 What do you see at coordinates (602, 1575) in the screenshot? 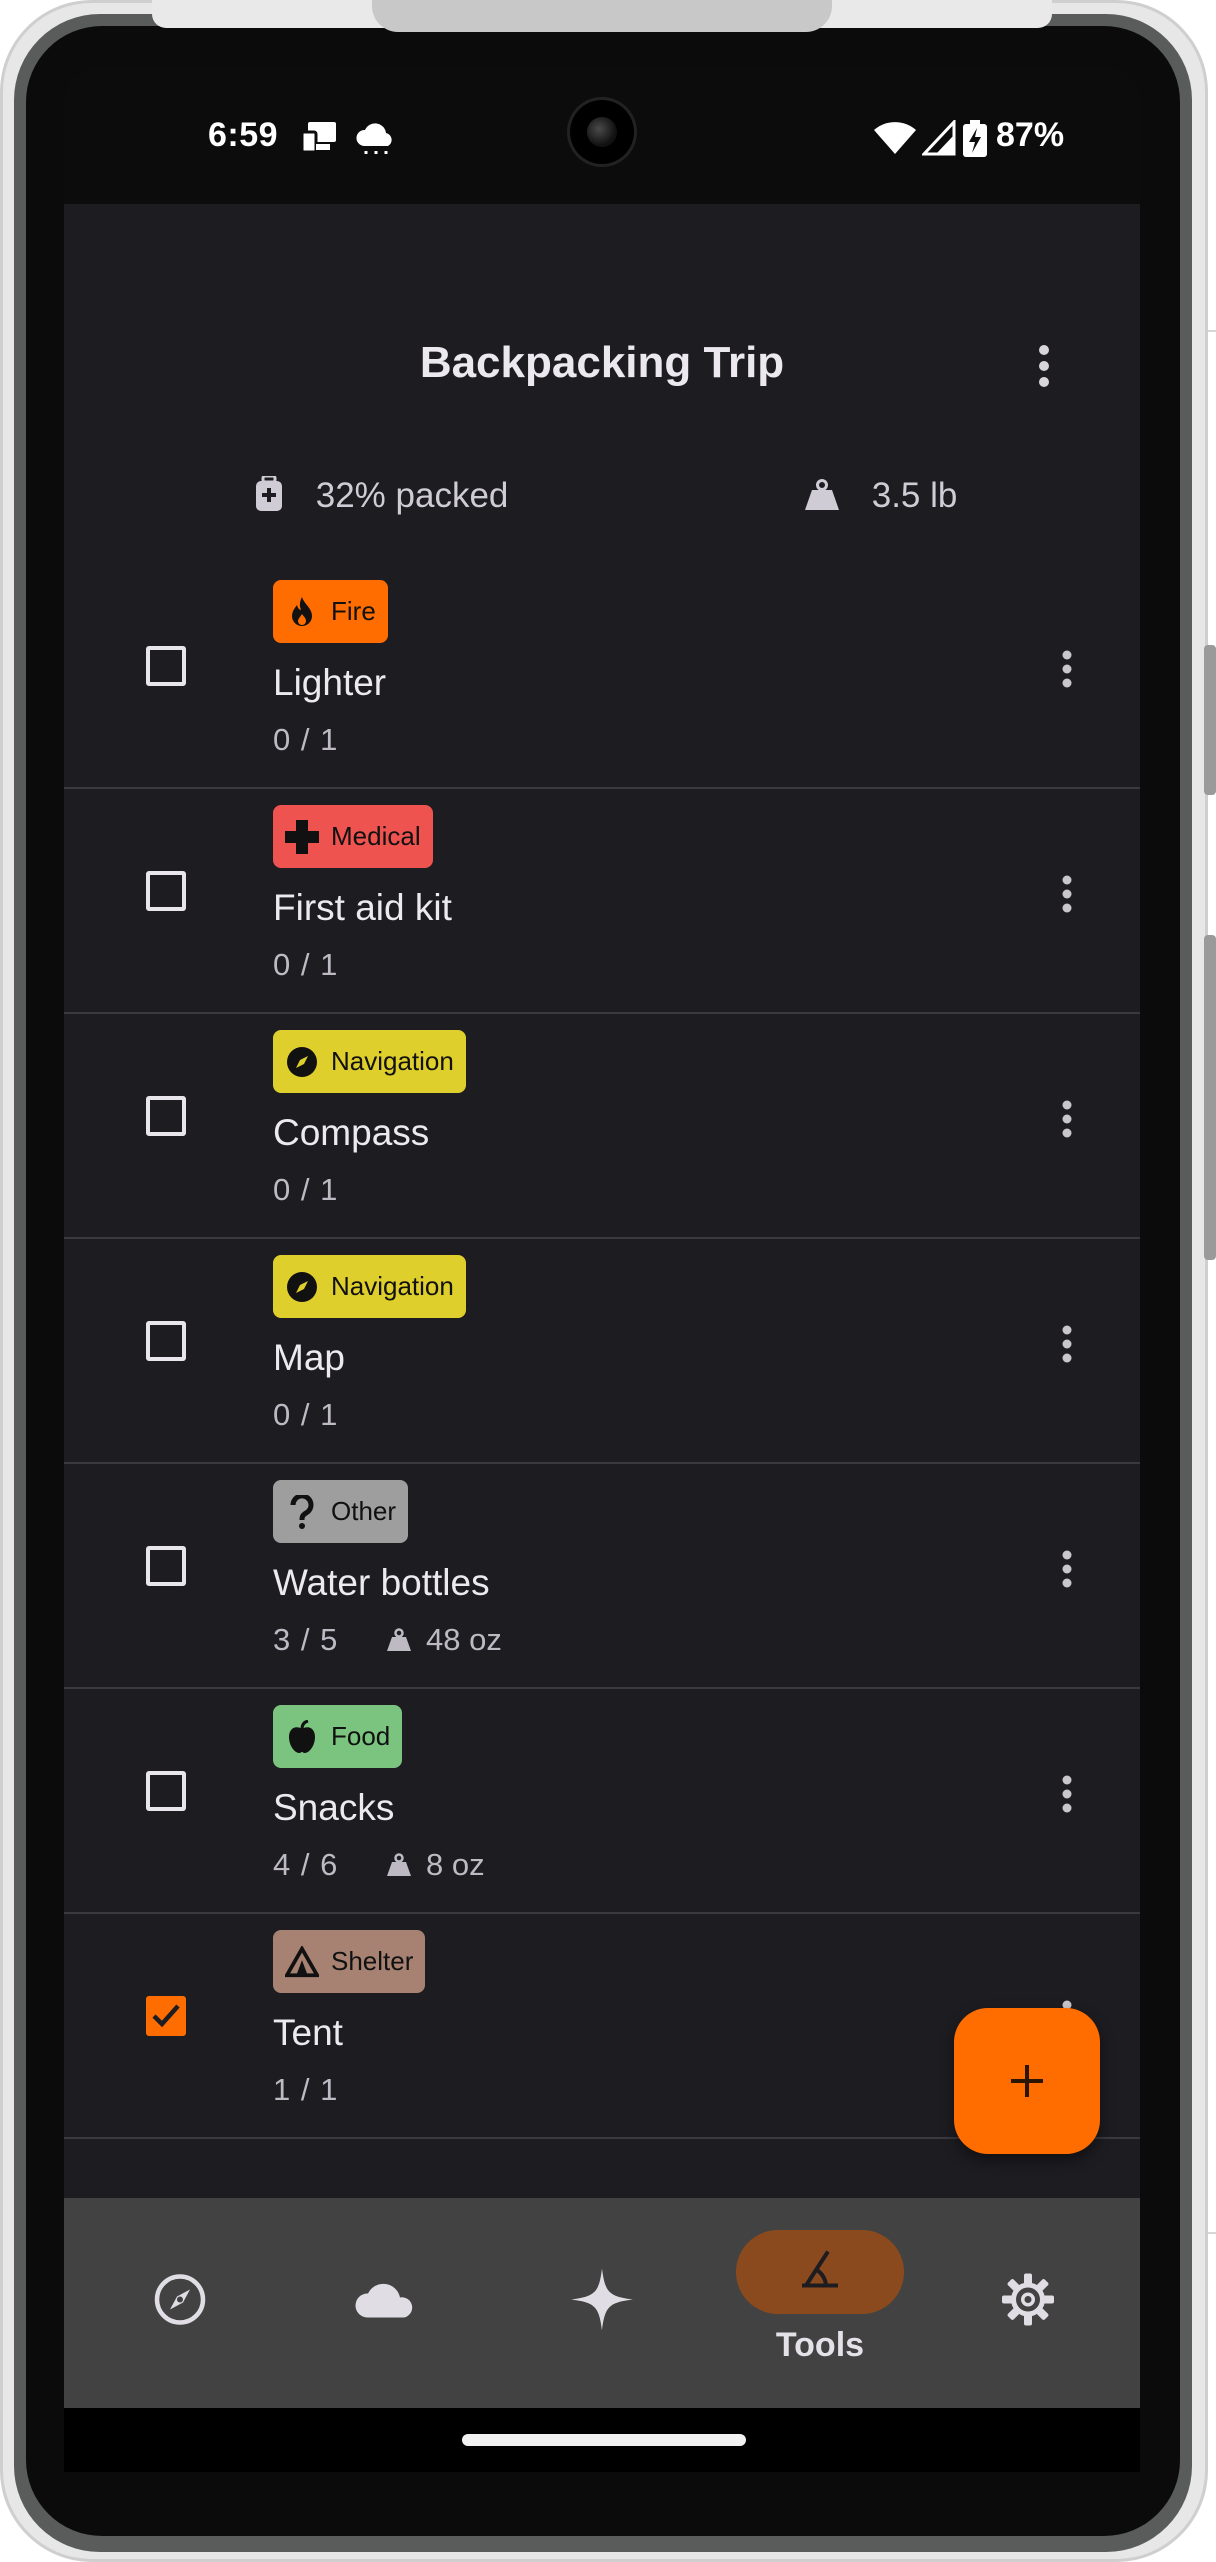
I see `list-item: Other Water bottles 3 / 5 48 oz` at bounding box center [602, 1575].